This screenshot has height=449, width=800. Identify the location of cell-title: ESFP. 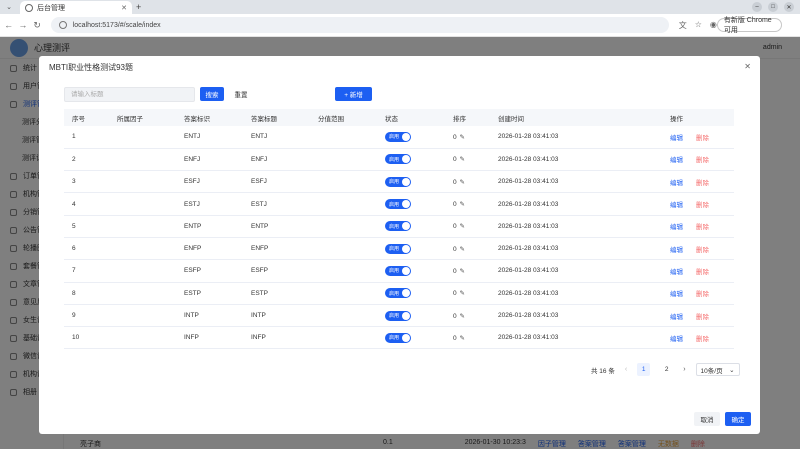
(276, 271).